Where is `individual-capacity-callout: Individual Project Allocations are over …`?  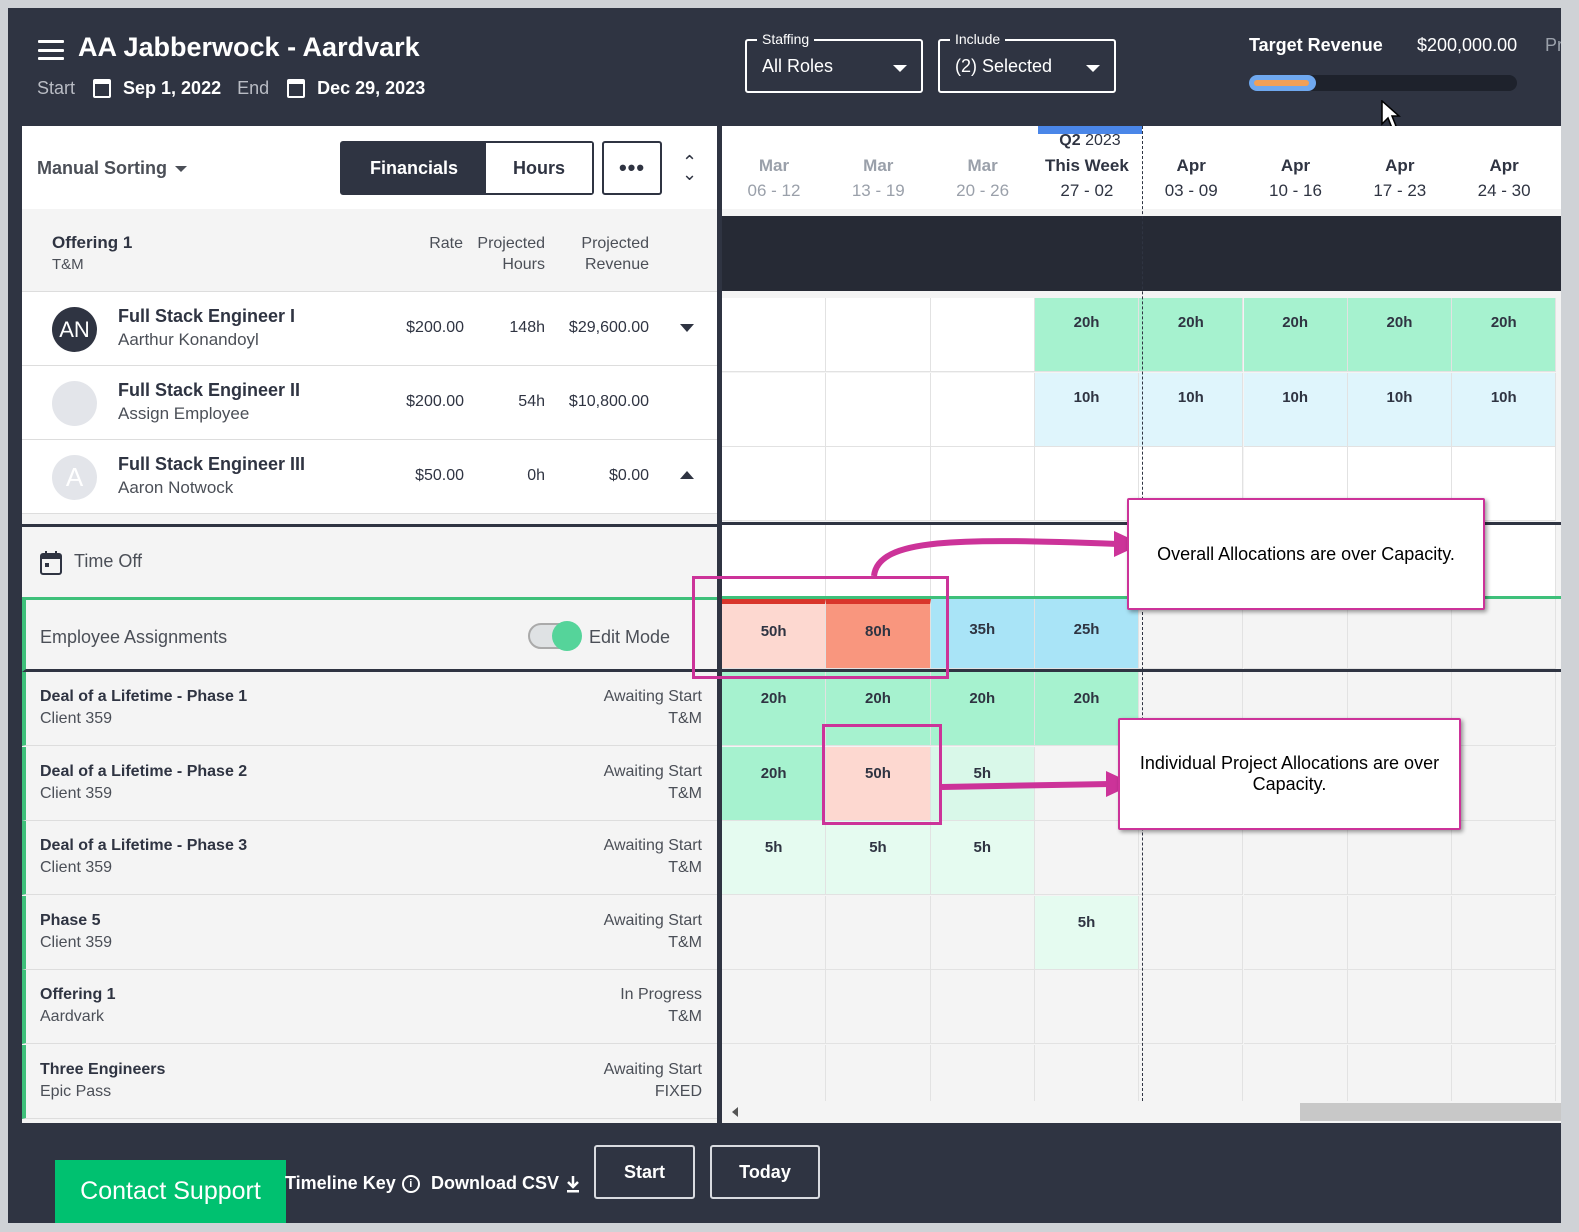 individual-capacity-callout: Individual Project Allocations are over … is located at coordinates (1289, 774).